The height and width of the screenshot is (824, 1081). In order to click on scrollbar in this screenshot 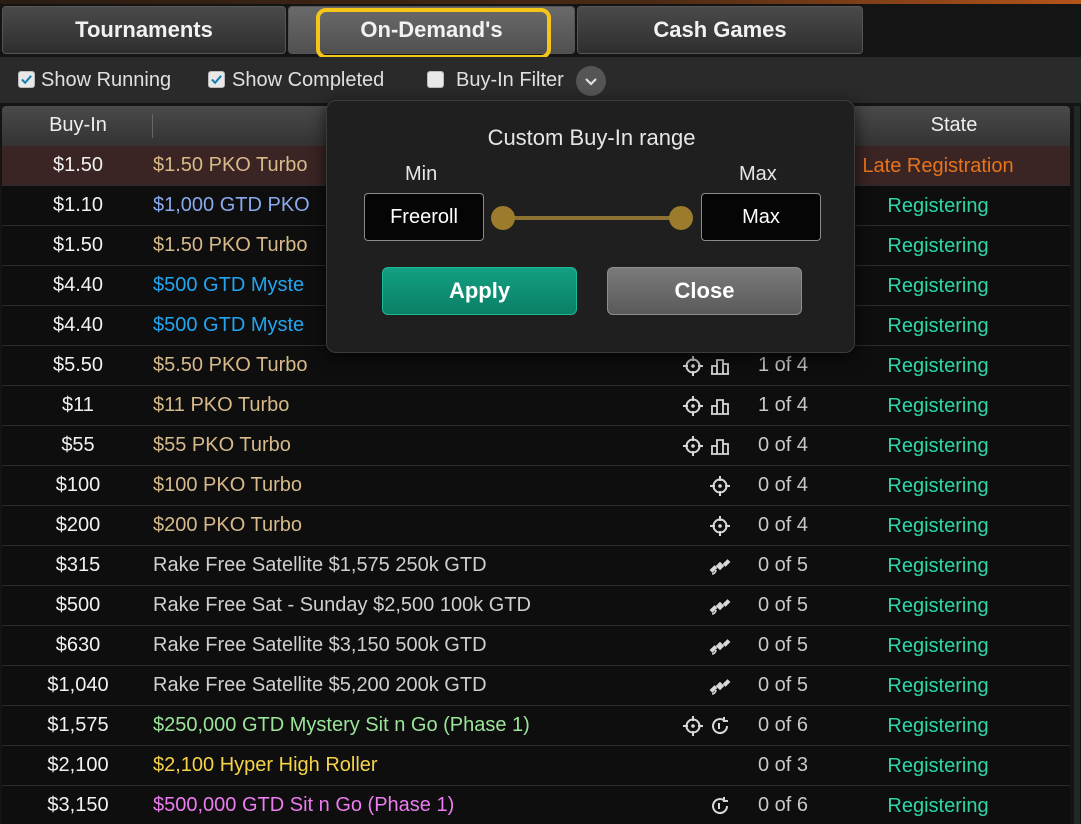, I will do `click(1077, 465)`.